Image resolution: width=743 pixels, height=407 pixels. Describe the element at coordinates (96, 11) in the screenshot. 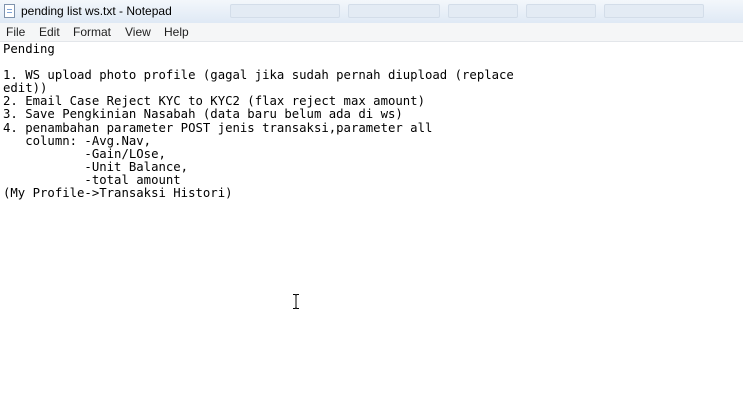

I see `window-title: pending list ws.txt - Notepad` at that location.